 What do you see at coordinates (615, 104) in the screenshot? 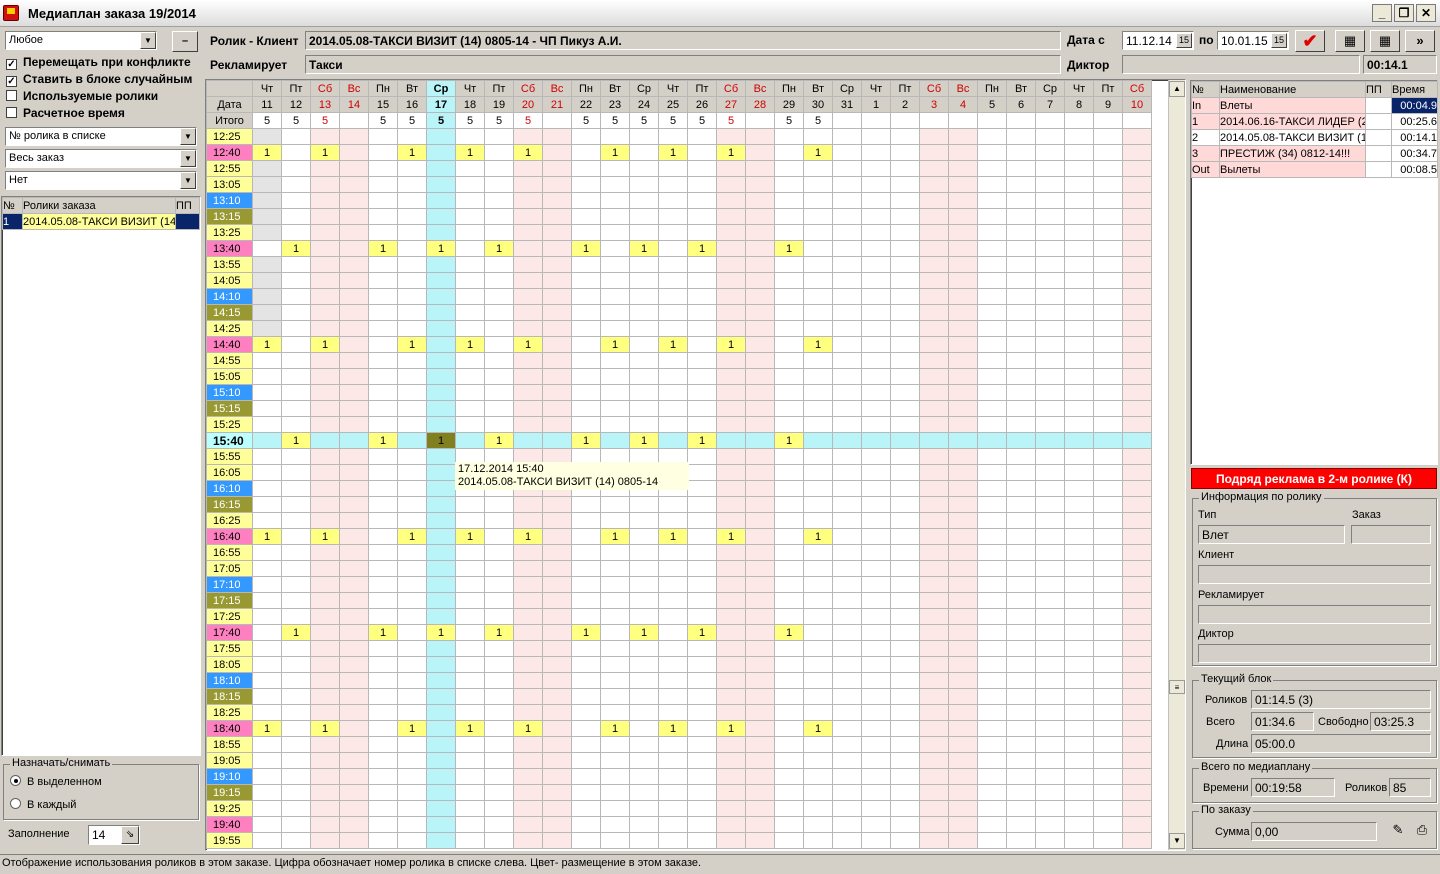
I see `date-header: 23` at bounding box center [615, 104].